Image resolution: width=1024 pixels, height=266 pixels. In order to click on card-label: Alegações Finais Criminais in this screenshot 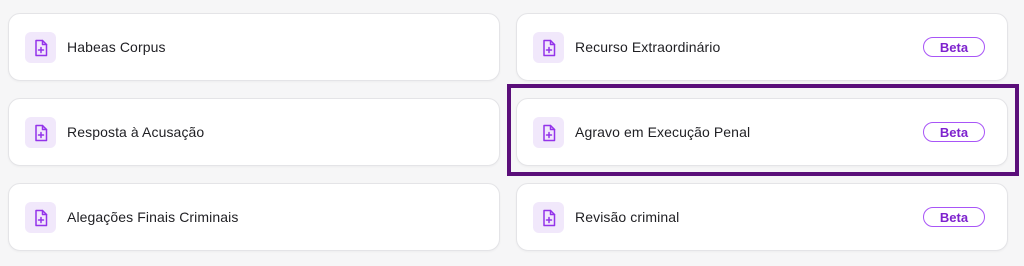, I will do `click(153, 217)`.